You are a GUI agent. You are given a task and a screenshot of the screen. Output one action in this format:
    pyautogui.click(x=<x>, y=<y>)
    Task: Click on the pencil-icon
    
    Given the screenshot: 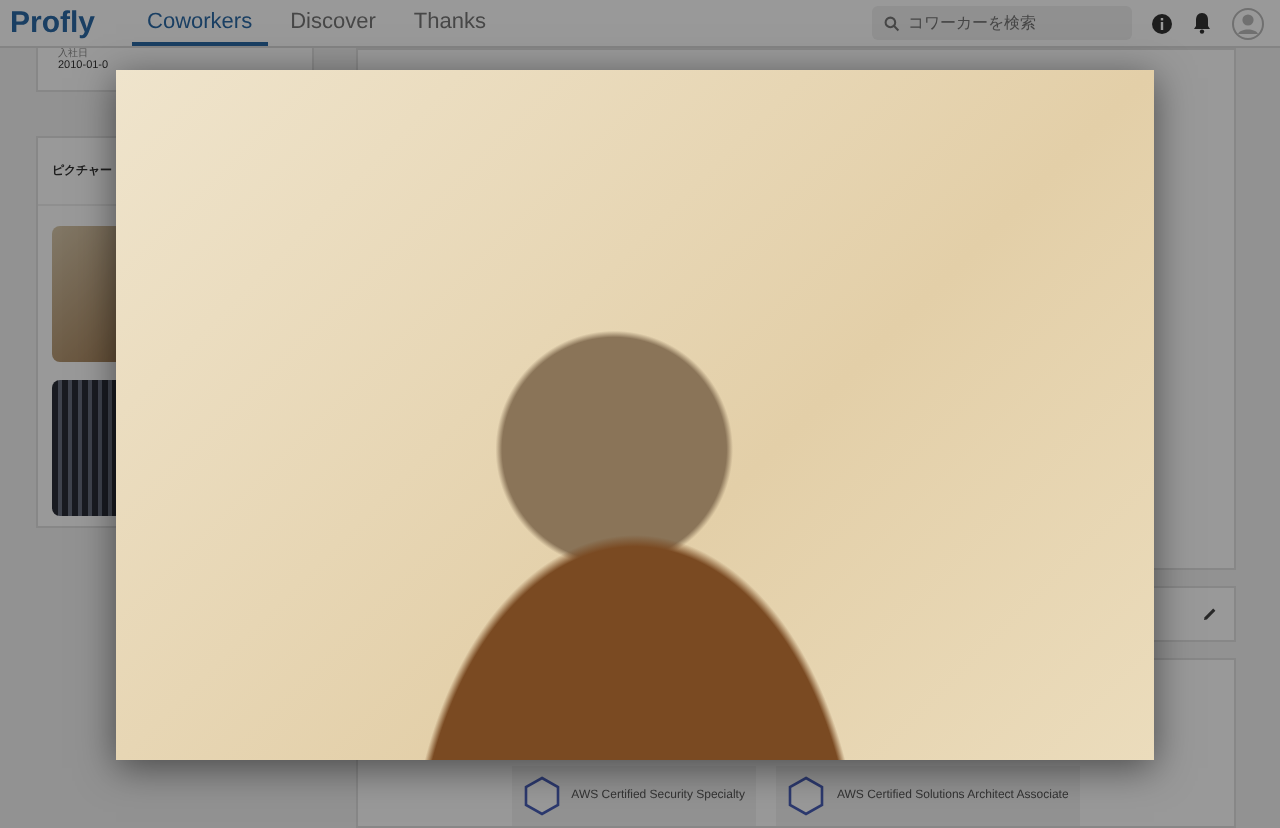 What is the action you would take?
    pyautogui.click(x=1210, y=614)
    